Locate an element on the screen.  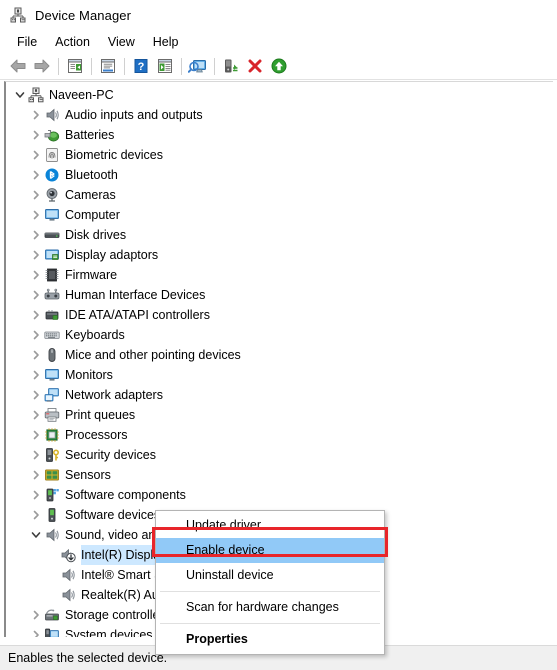
network-adapter-icon is located at coordinates (52, 395).